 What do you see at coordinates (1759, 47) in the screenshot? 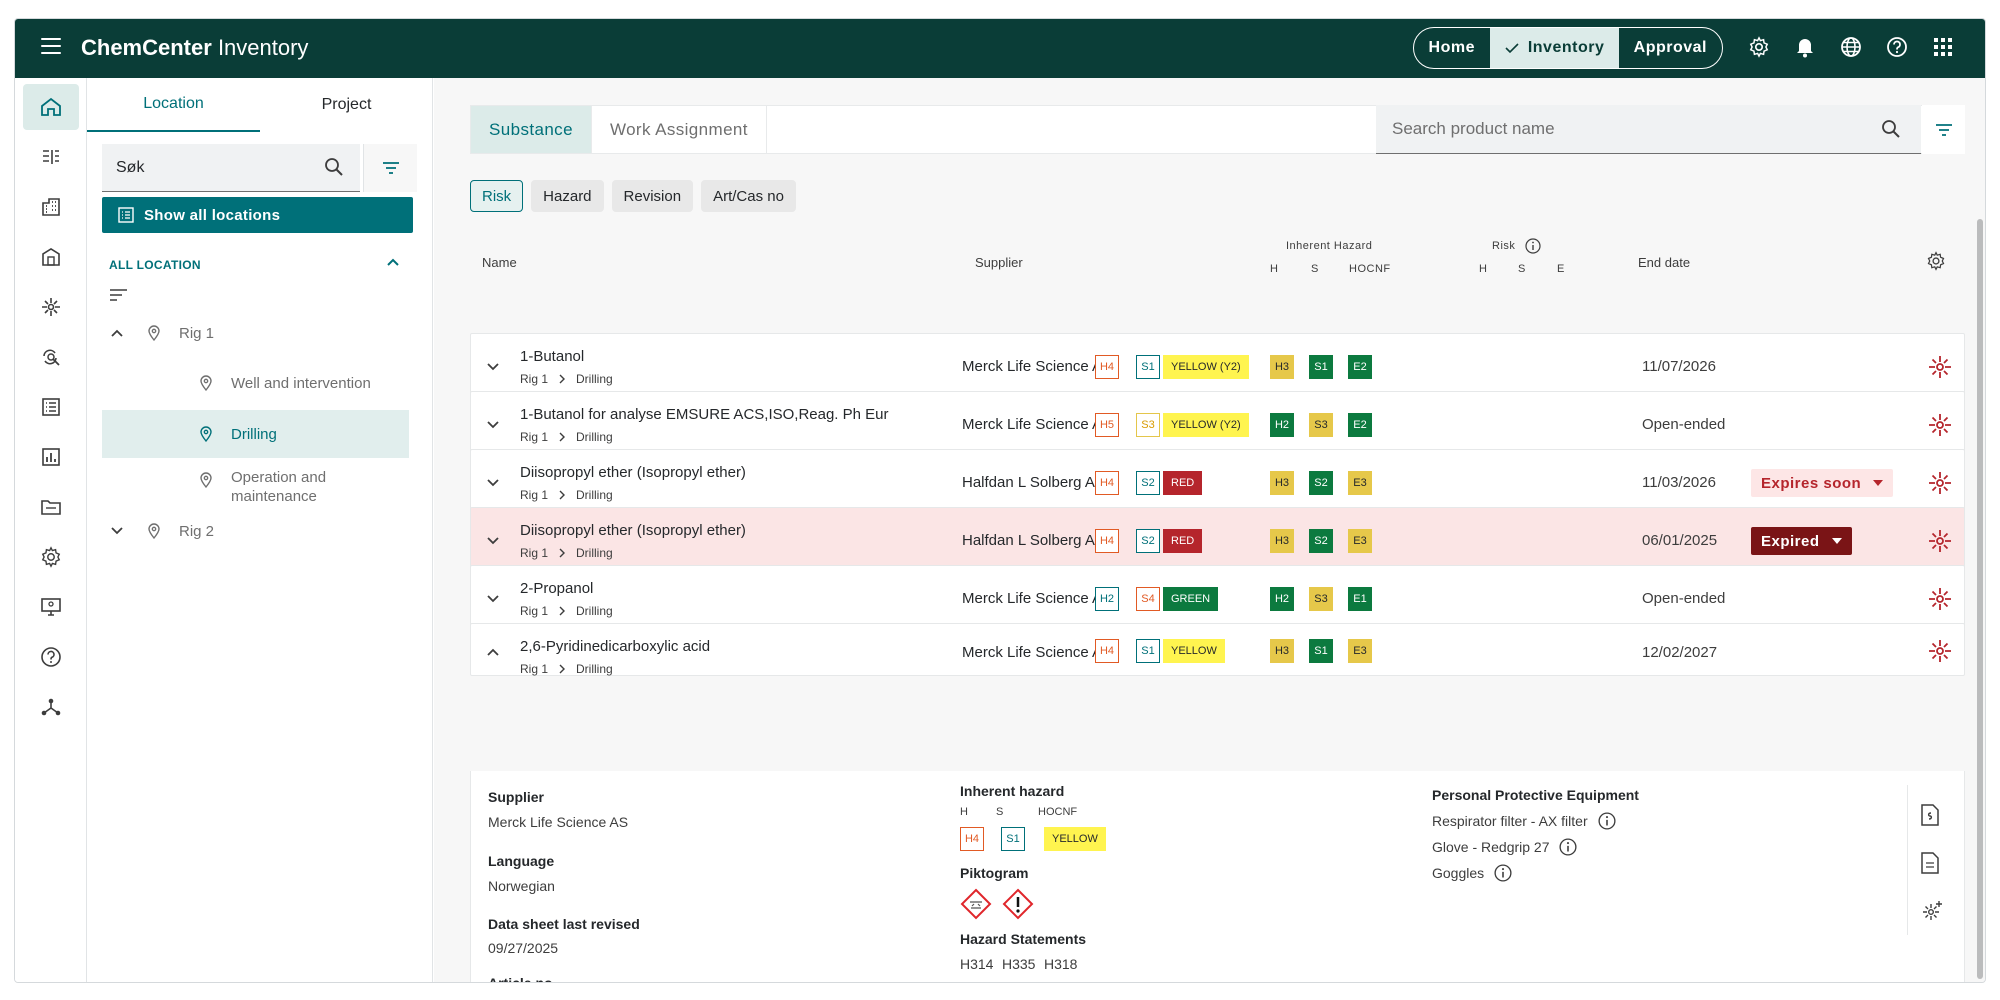
I see `settings-icon` at bounding box center [1759, 47].